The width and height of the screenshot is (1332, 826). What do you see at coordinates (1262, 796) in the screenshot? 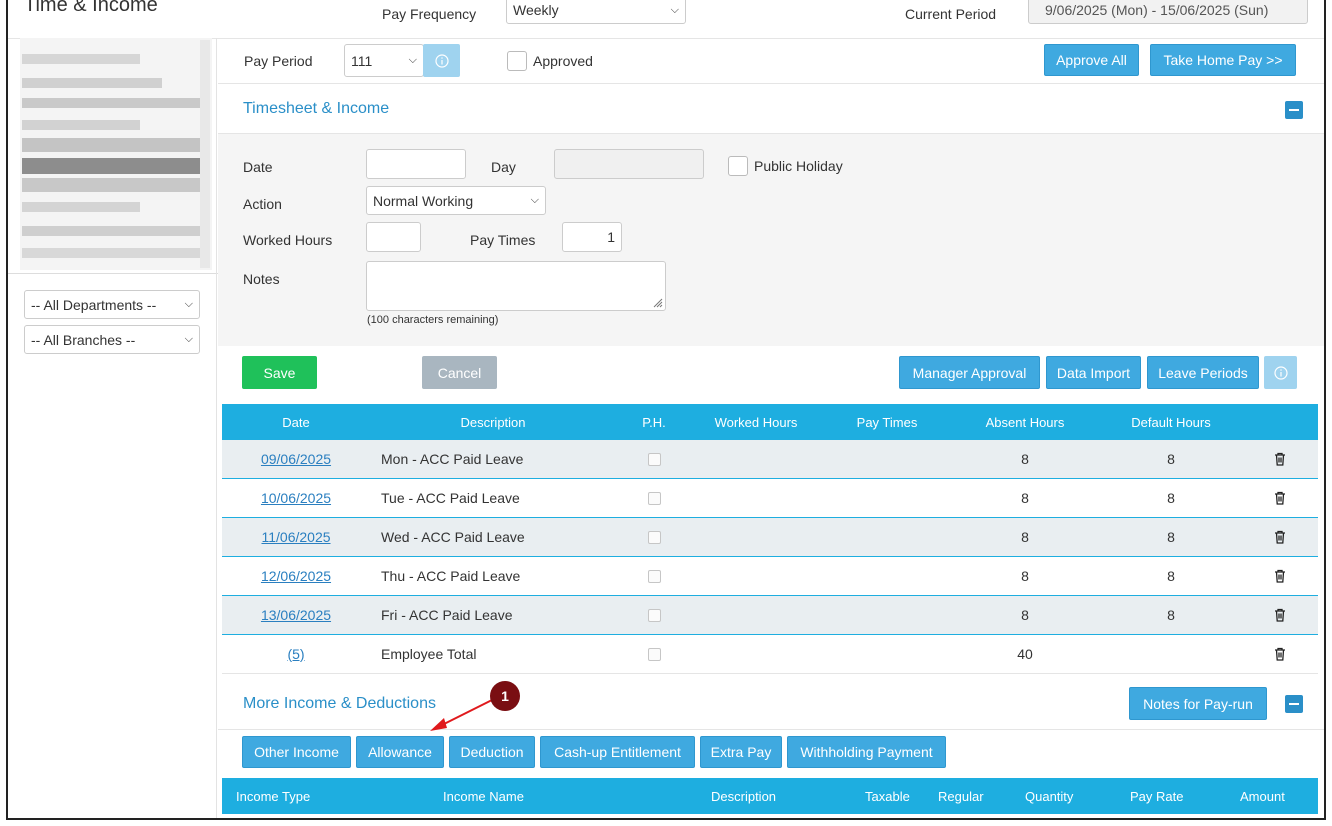
I see `col-amount: Amount` at bounding box center [1262, 796].